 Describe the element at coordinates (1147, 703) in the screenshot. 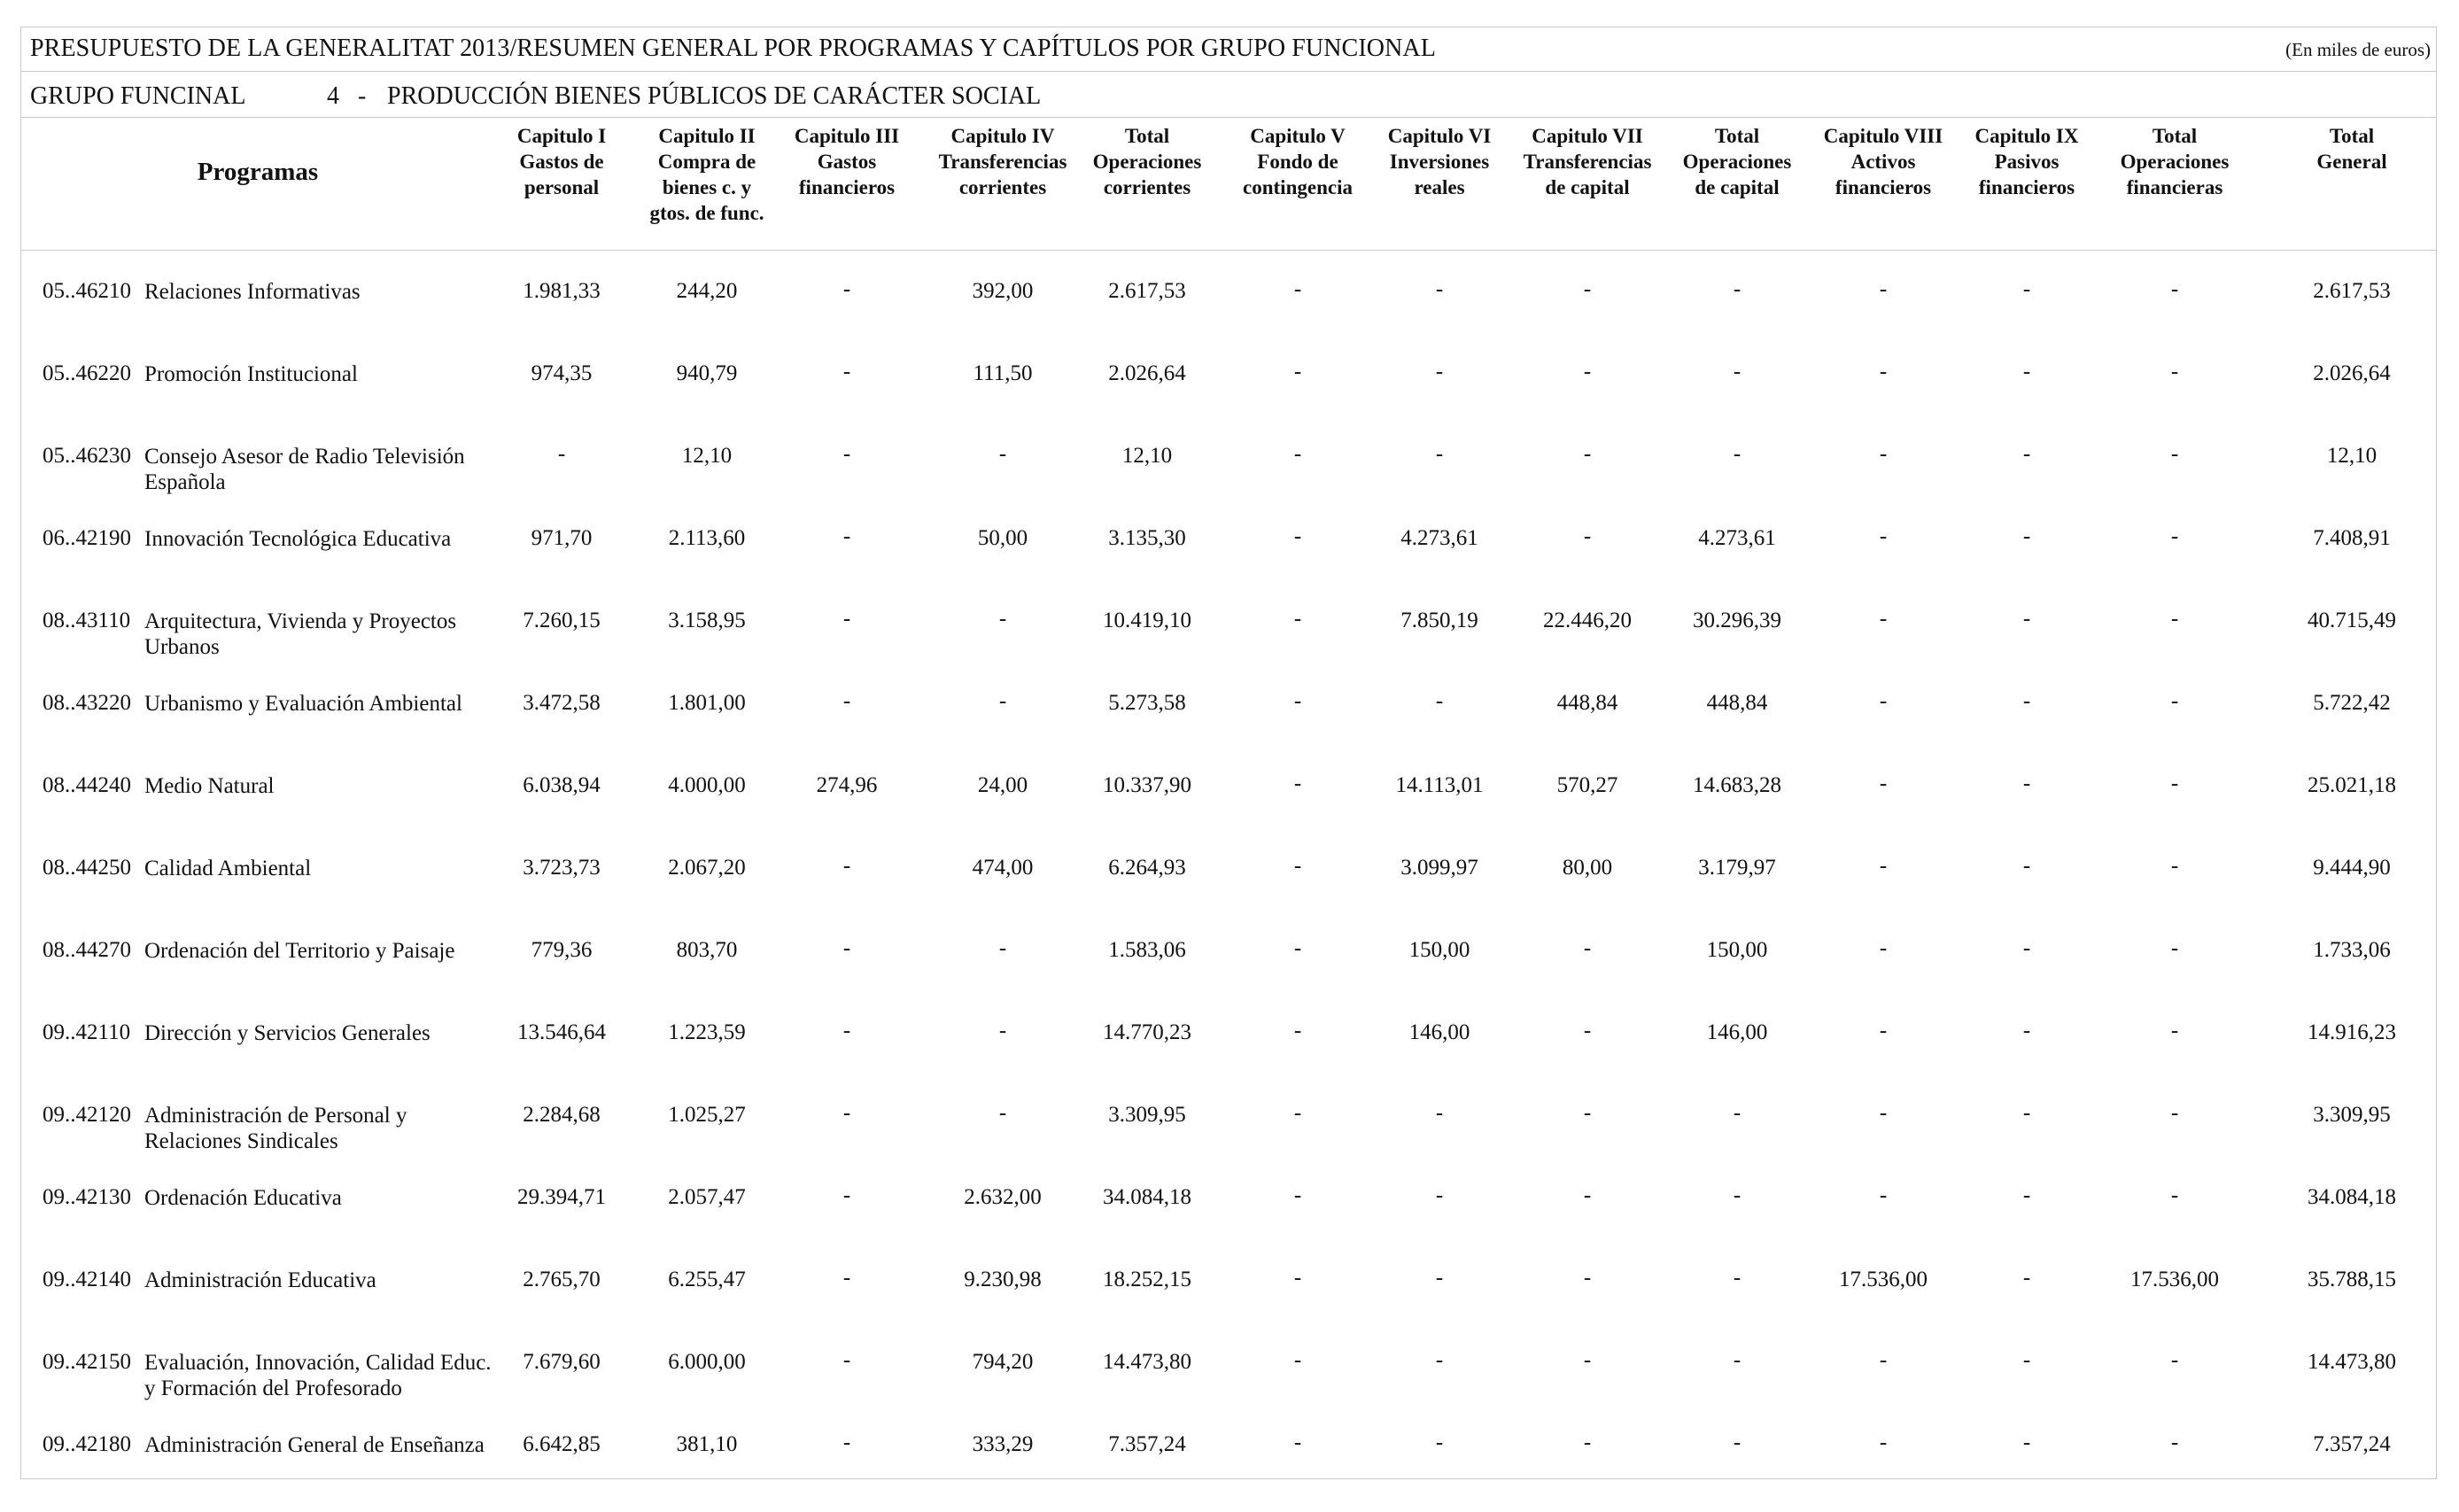

I see `table-cell: 5.273,58` at that location.